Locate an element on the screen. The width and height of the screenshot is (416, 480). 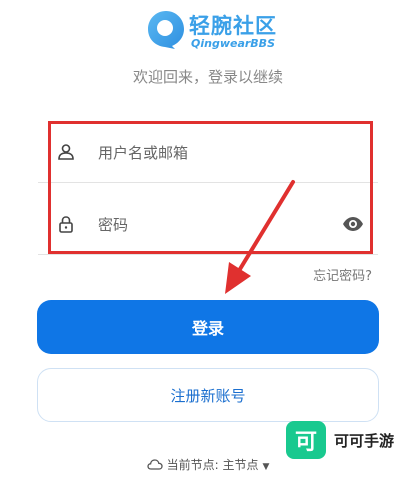
username-field: 用户名或邮箱 is located at coordinates (208, 153).